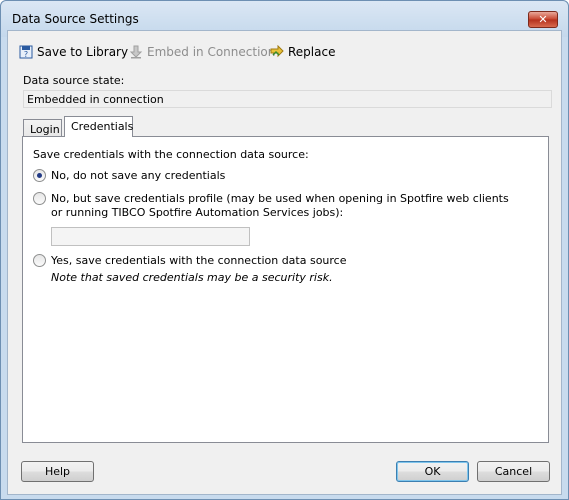  Describe the element at coordinates (83, 52) in the screenshot. I see `save-to-library-label: Save to Library` at that location.